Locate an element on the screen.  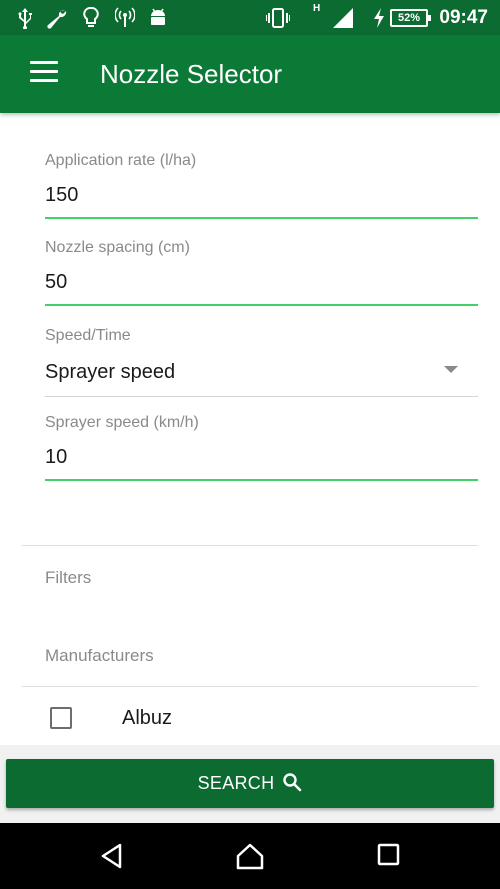
albuz-checkbox is located at coordinates (61, 718).